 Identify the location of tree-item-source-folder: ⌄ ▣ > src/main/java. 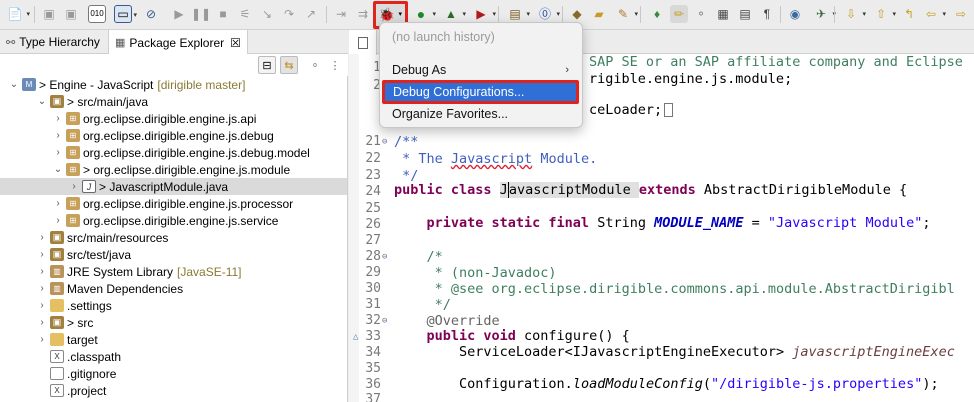
(173, 101).